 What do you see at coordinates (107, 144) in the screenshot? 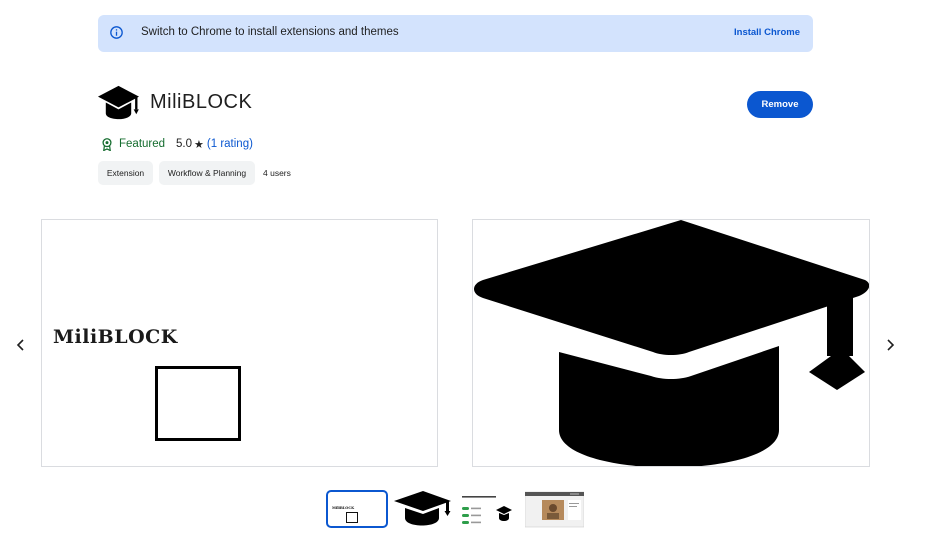
I see `featured-badge-icon` at bounding box center [107, 144].